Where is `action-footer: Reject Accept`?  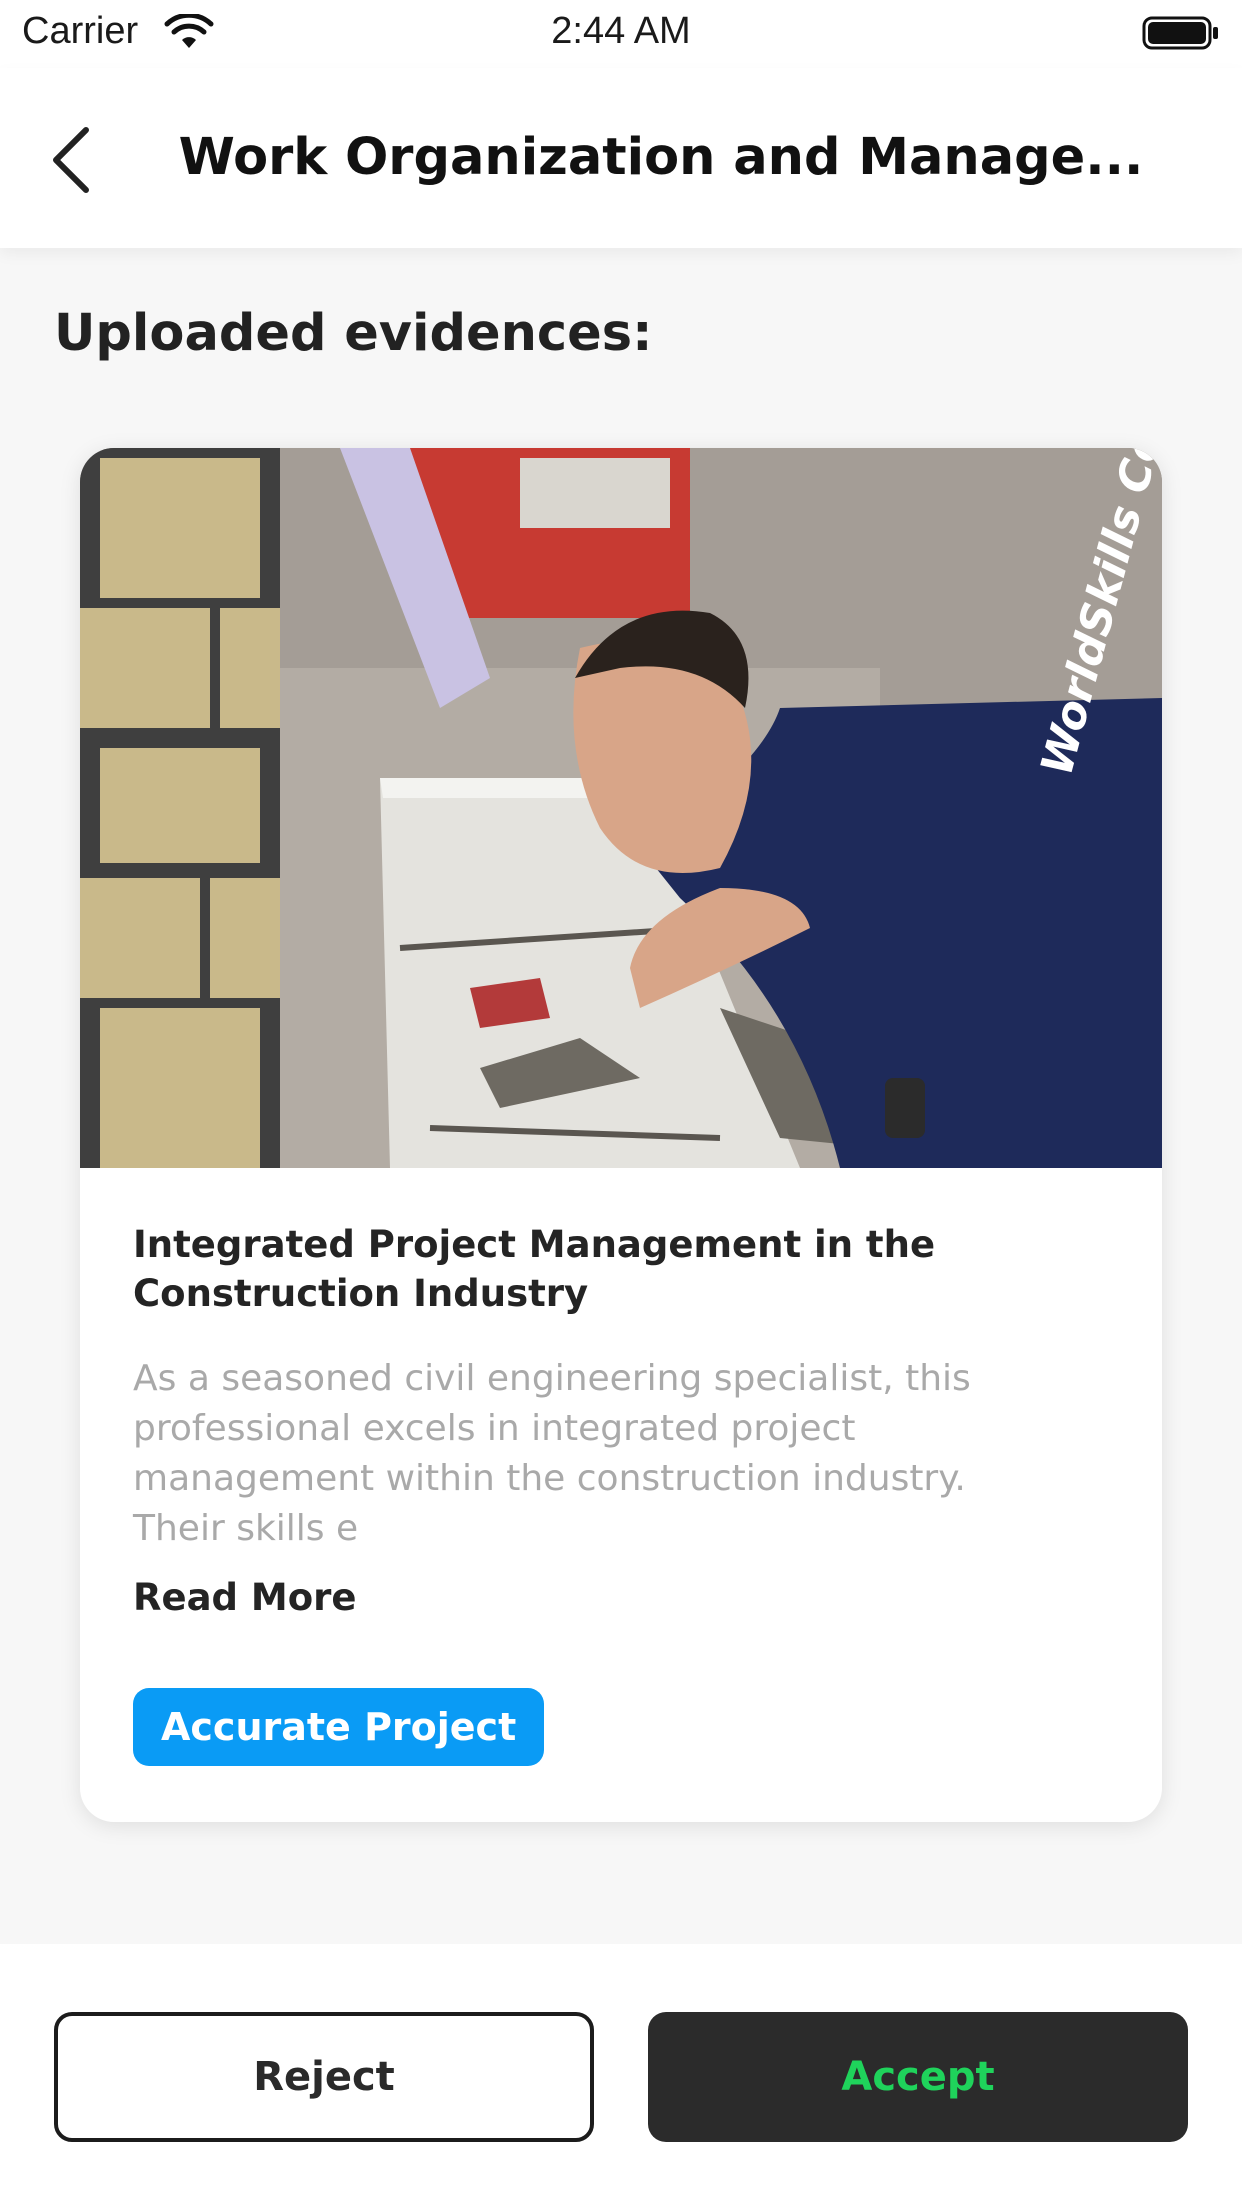 action-footer: Reject Accept is located at coordinates (621, 2076).